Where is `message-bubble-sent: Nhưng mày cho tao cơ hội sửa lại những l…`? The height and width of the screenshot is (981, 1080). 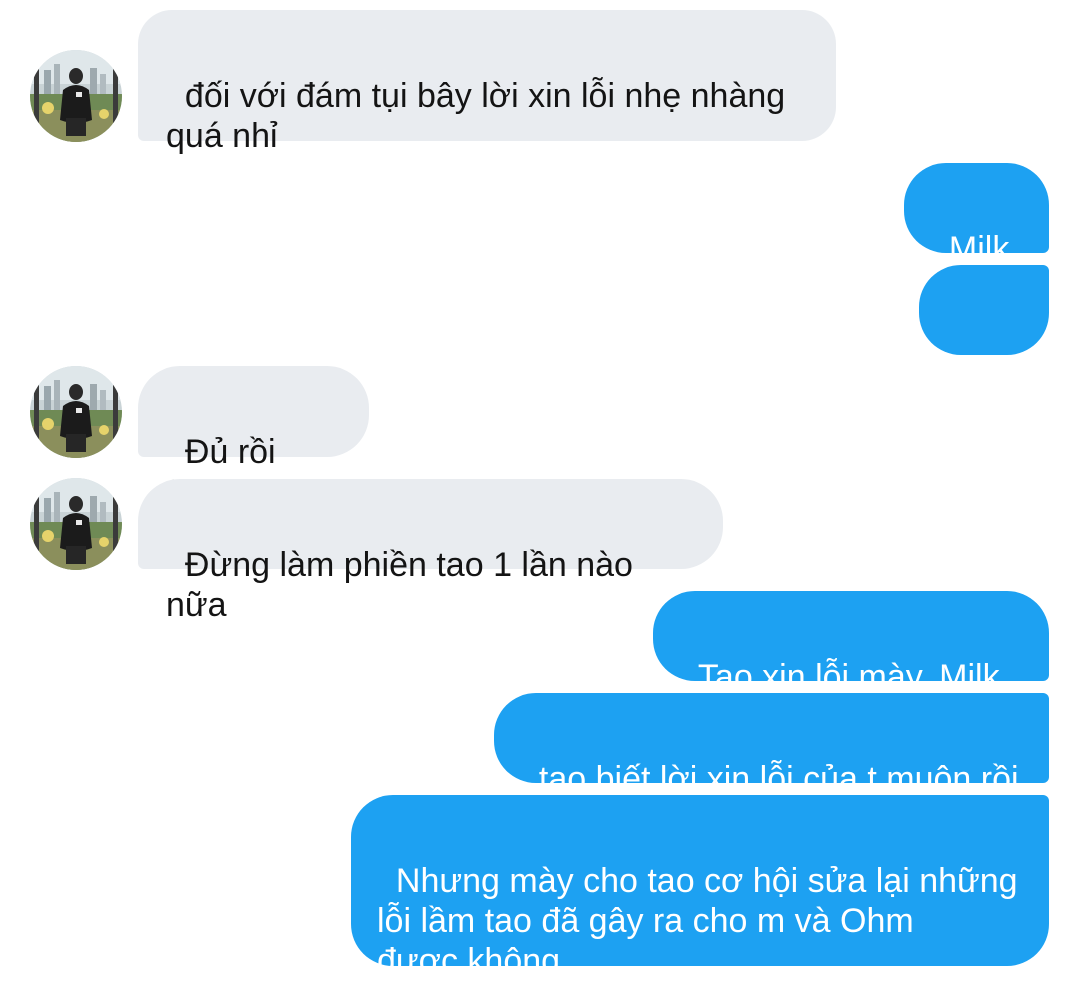
message-bubble-sent: Nhưng mày cho tao cơ hội sửa lại những l… is located at coordinates (700, 887).